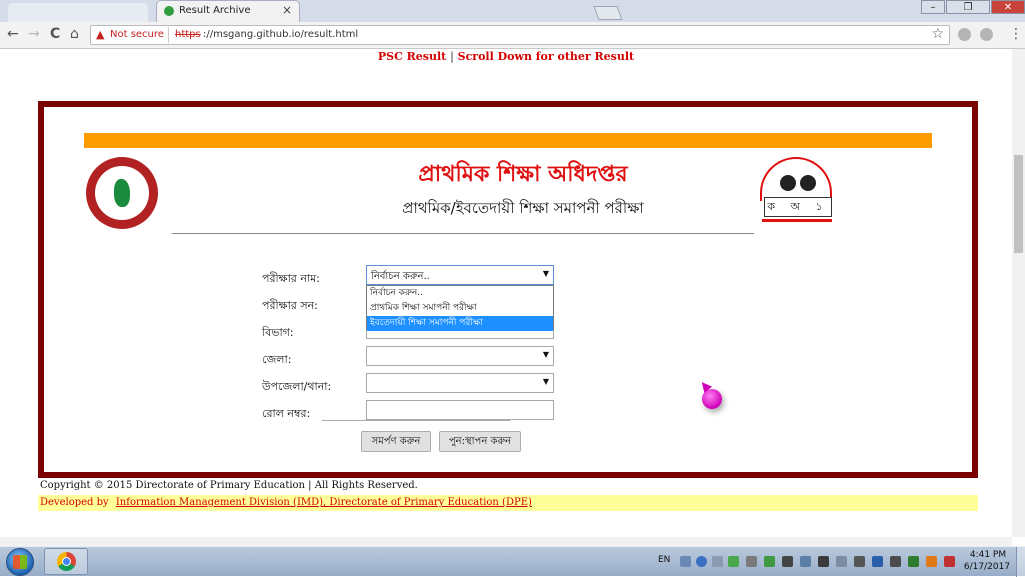  Describe the element at coordinates (460, 293) in the screenshot. I see `exam-option: নির্বাচন করুন..` at that location.